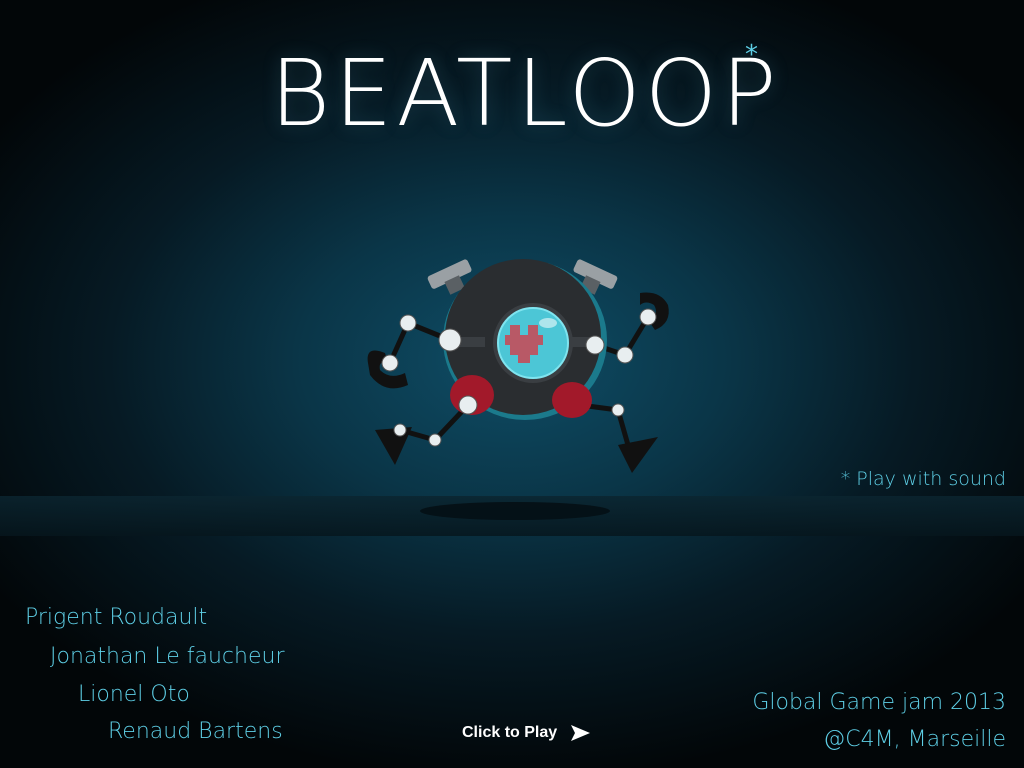 The image size is (1024, 768). What do you see at coordinates (195, 731) in the screenshot?
I see `credit-name: Renaud Bartens` at bounding box center [195, 731].